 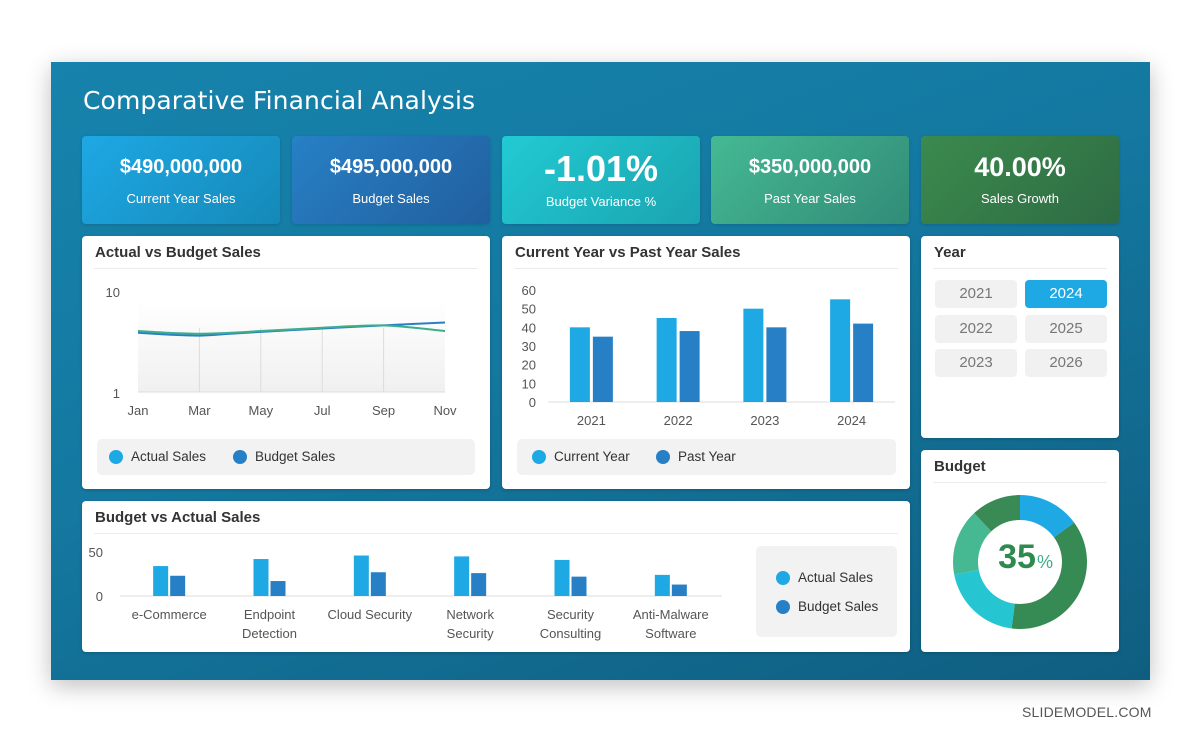 What do you see at coordinates (470, 633) in the screenshot?
I see `x-tick-label: Security` at bounding box center [470, 633].